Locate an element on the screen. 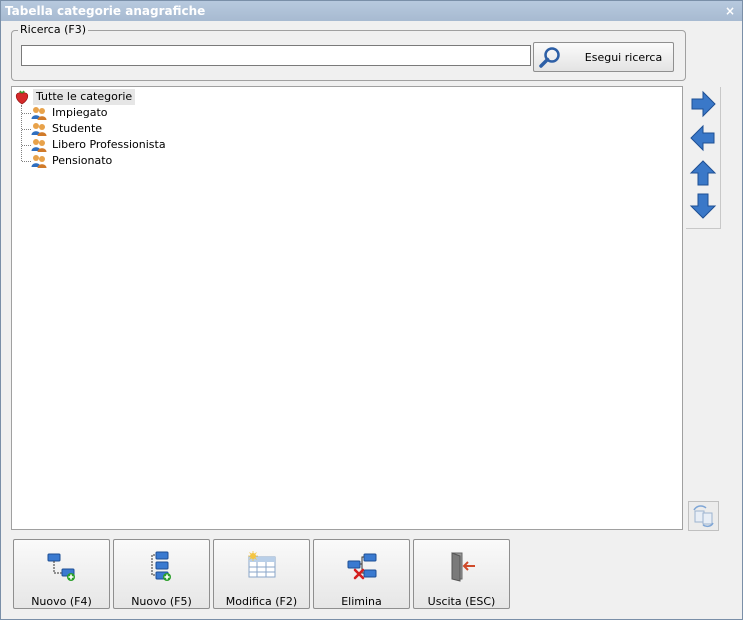 The width and height of the screenshot is (743, 620). tree-item-label: Libero Professionista is located at coordinates (109, 144).